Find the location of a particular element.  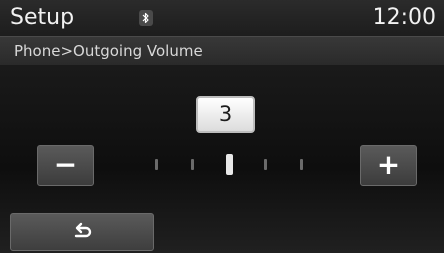

back-arrow-icon is located at coordinates (83, 230).